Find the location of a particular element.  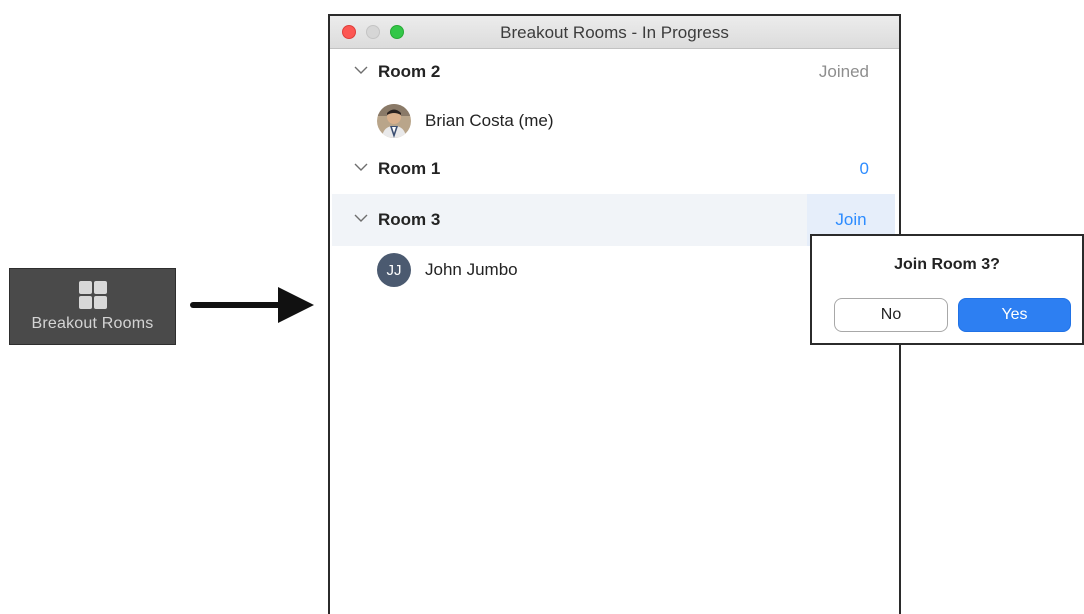

room-row-room-2: Room 2 Joined is located at coordinates (613, 73).